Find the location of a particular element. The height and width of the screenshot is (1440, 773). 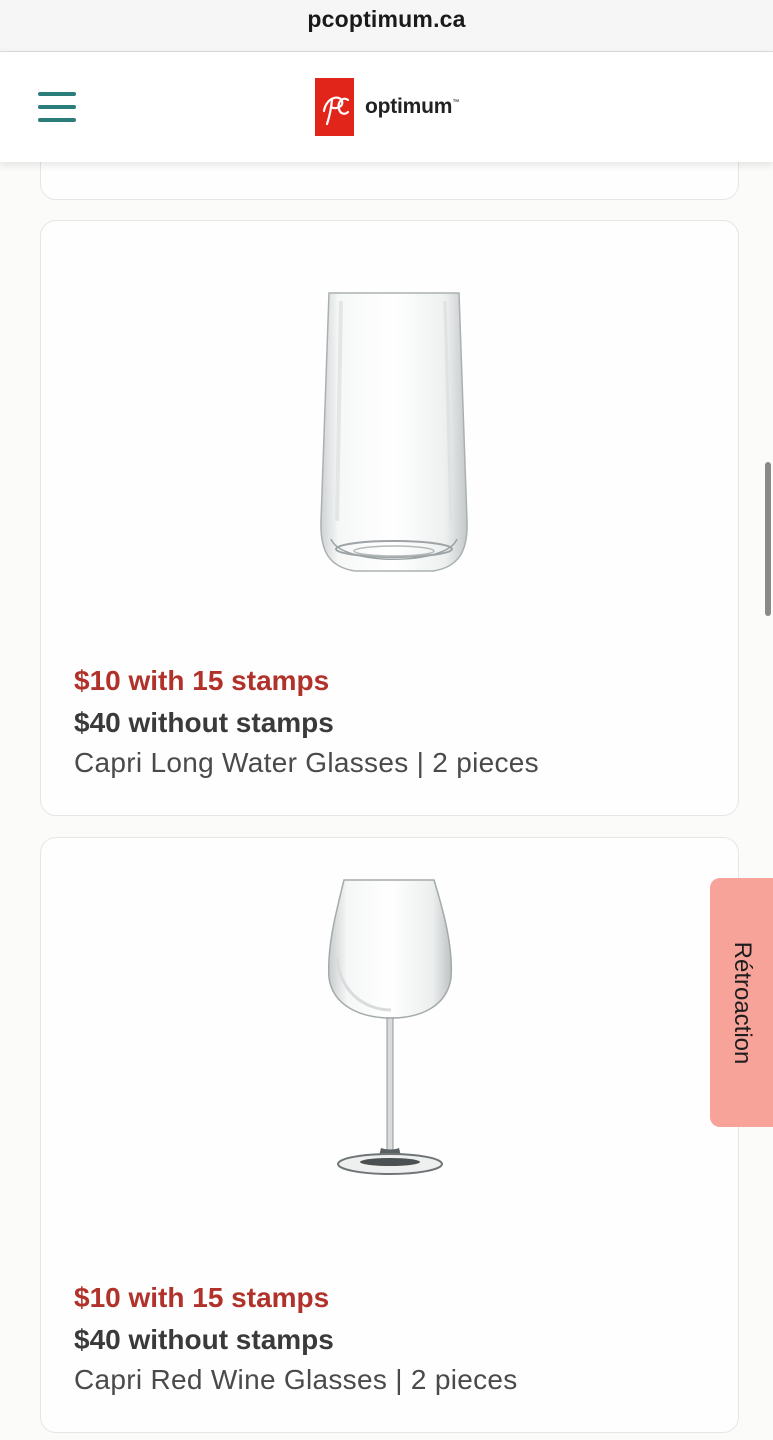

feedback-label: Rétroaction is located at coordinates (742, 1002).